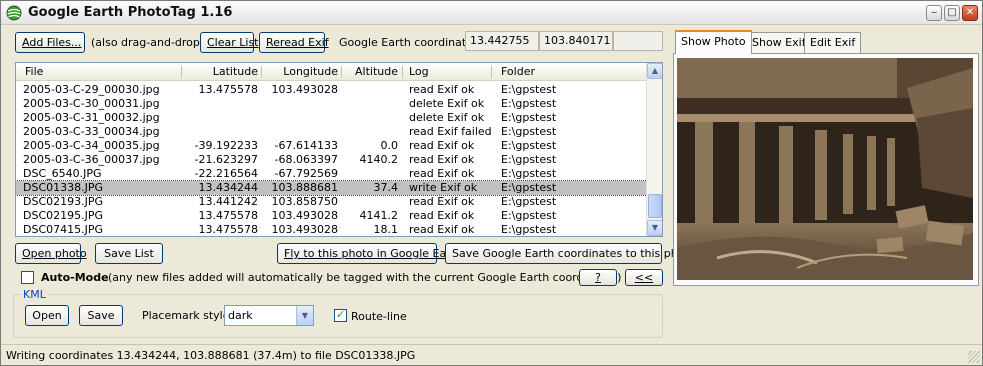  I want to click on column-folder: Folder, so click(518, 71).